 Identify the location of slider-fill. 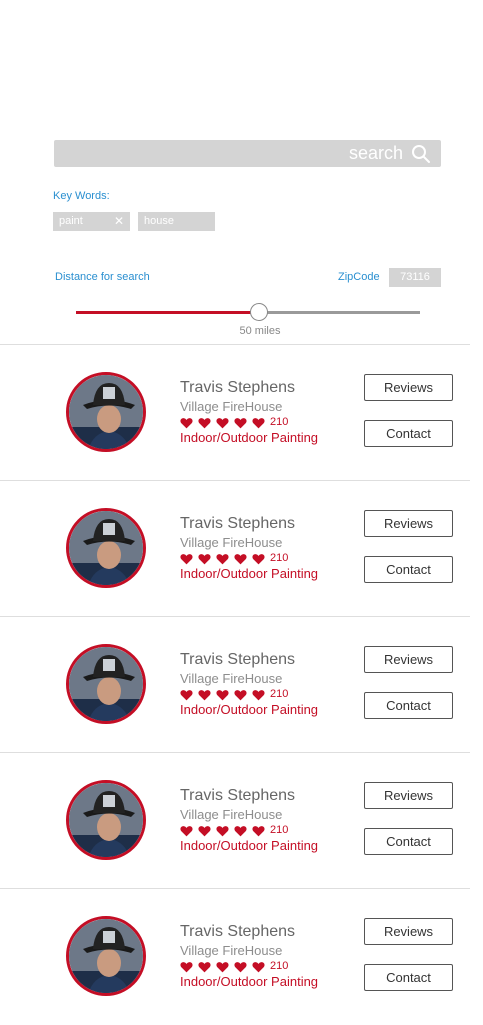
(167, 312).